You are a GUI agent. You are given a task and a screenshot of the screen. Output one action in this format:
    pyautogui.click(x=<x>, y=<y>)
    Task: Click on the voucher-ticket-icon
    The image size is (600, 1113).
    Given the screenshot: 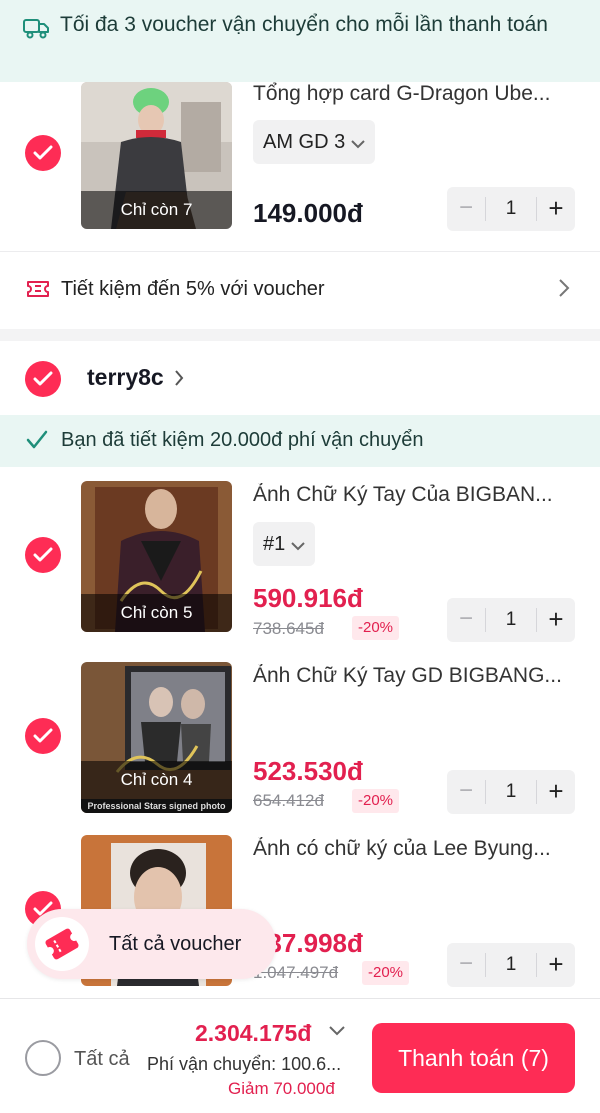 What is the action you would take?
    pyautogui.click(x=62, y=944)
    